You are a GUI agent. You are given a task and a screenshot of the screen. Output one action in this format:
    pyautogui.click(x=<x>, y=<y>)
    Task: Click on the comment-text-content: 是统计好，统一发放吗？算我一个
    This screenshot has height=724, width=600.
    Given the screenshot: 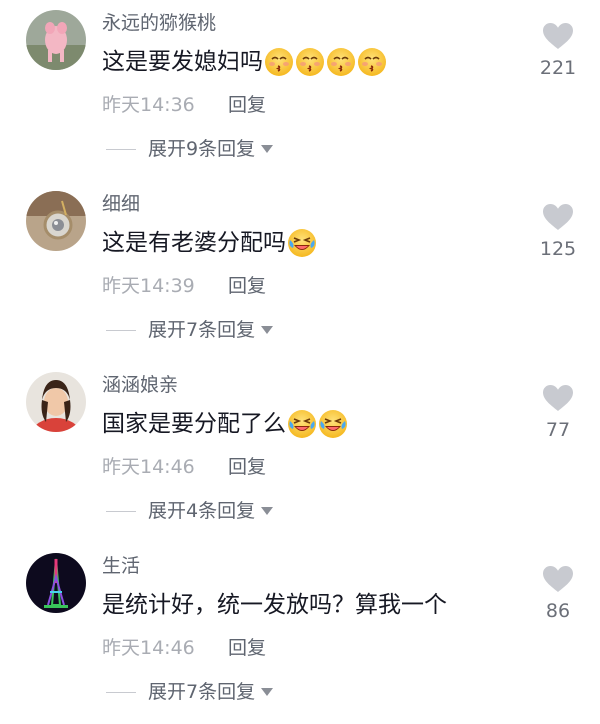 What is the action you would take?
    pyautogui.click(x=274, y=605)
    